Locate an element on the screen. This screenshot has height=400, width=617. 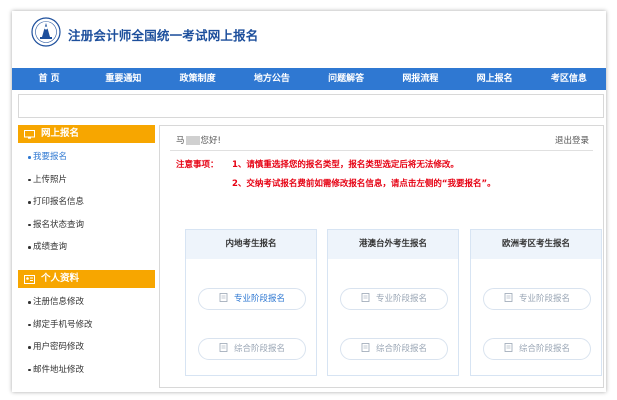
sidebar-section-profile: 个人资料 is located at coordinates (86, 279).